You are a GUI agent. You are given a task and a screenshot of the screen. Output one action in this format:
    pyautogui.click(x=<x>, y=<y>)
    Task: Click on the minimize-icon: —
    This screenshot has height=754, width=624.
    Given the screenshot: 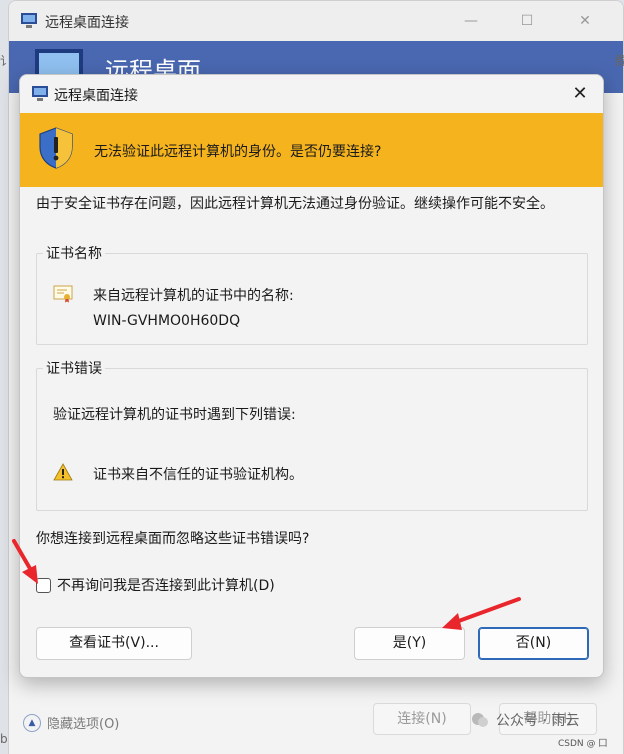 What is the action you would take?
    pyautogui.click(x=471, y=21)
    